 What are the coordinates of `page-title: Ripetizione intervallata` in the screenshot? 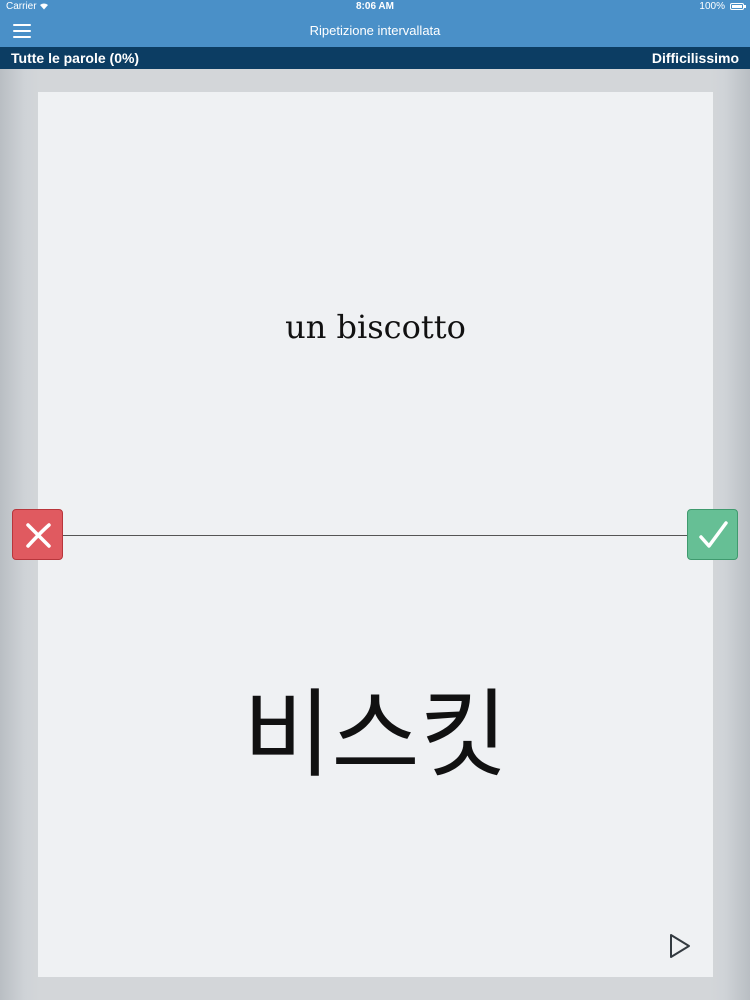 It's located at (375, 30).